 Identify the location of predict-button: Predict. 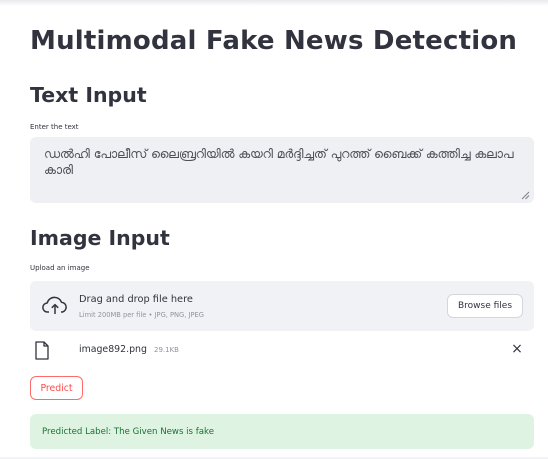
(56, 388).